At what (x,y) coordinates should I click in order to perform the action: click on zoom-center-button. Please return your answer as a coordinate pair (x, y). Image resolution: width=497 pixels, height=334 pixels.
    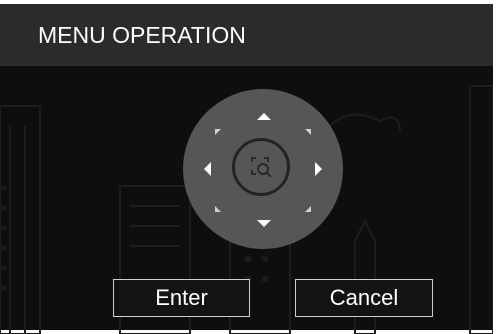
    Looking at the image, I should click on (261, 167).